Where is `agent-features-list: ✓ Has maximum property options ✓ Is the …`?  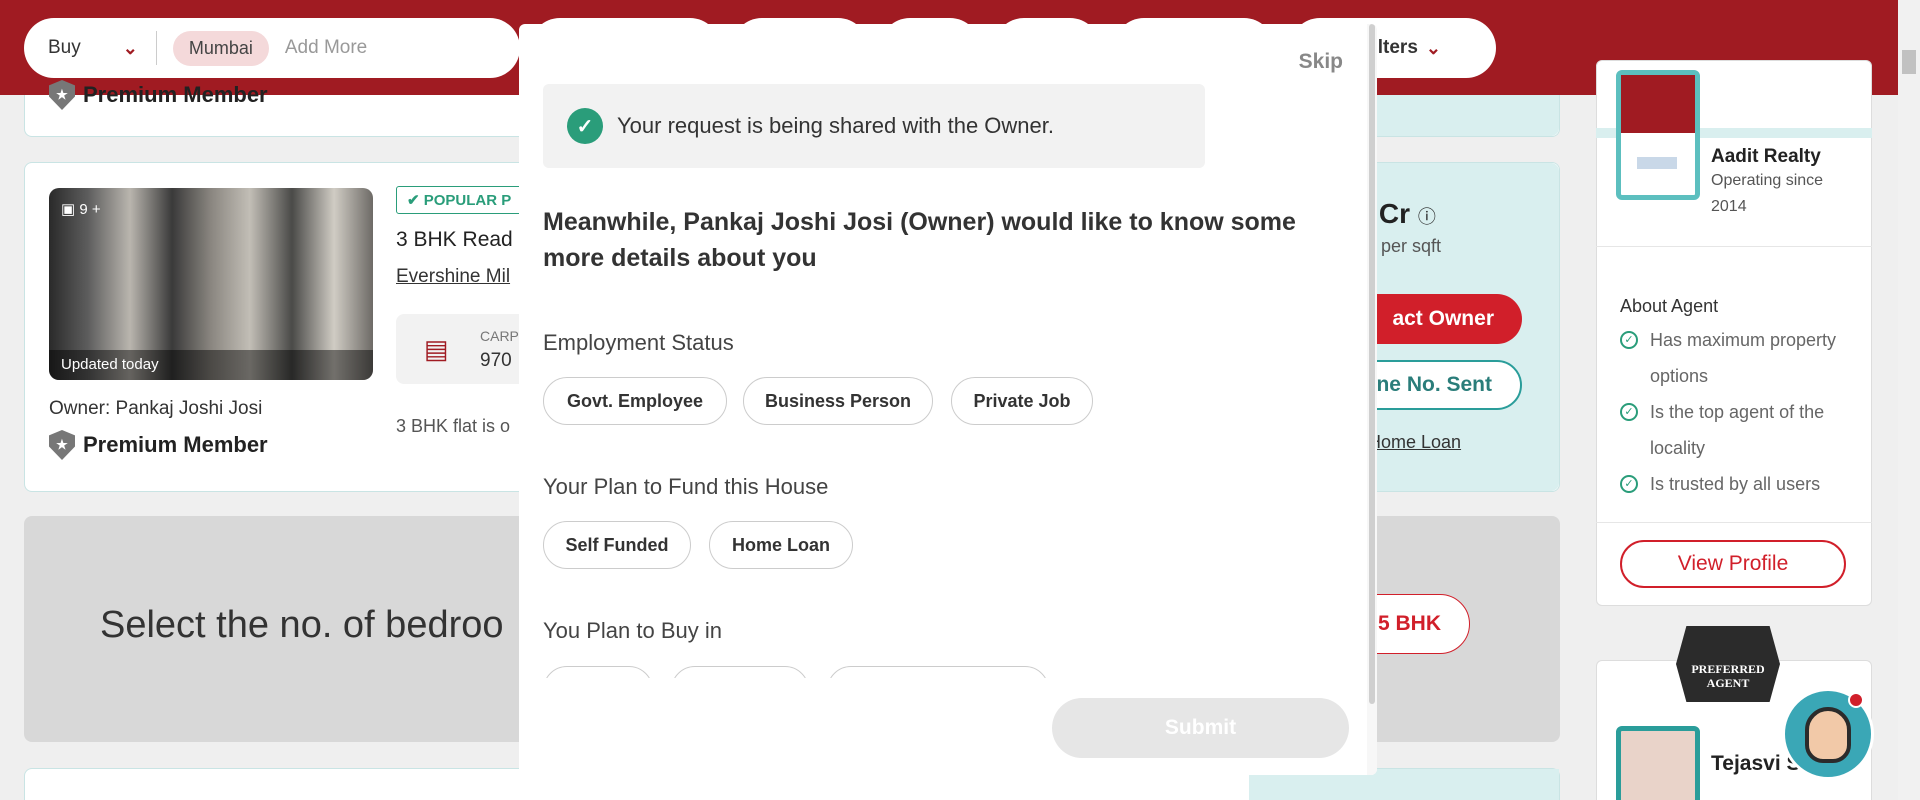 agent-features-list: ✓ Has maximum property options ✓ Is the … is located at coordinates (1740, 412).